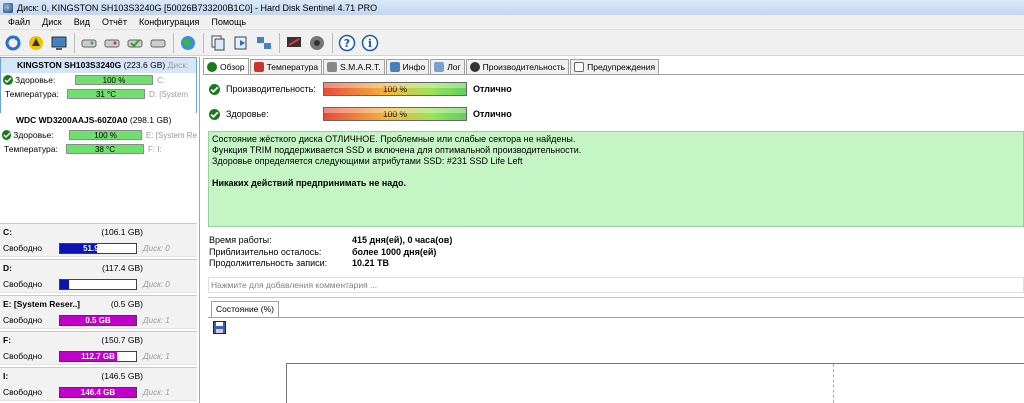  What do you see at coordinates (98, 320) in the screenshot?
I see `free-space-bar: 0.5 GB` at bounding box center [98, 320].